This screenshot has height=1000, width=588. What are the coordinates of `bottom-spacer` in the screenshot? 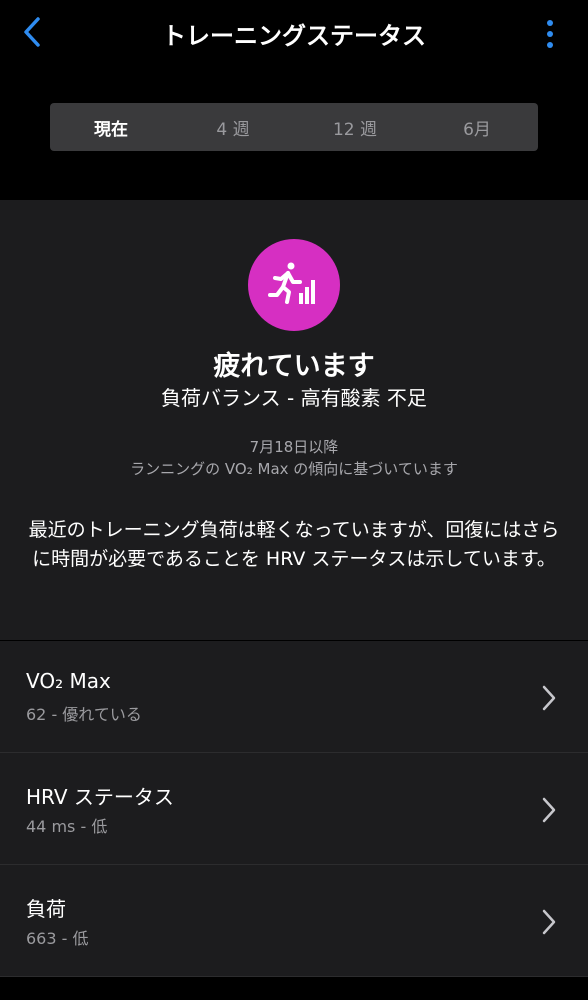 It's located at (294, 989).